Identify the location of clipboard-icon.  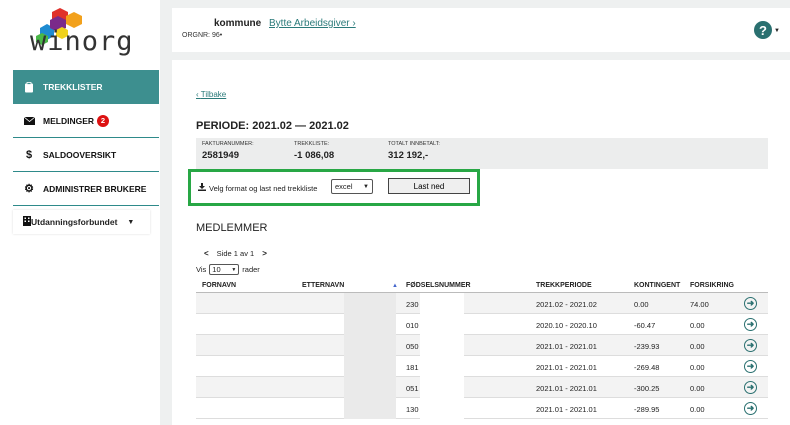
(29, 87).